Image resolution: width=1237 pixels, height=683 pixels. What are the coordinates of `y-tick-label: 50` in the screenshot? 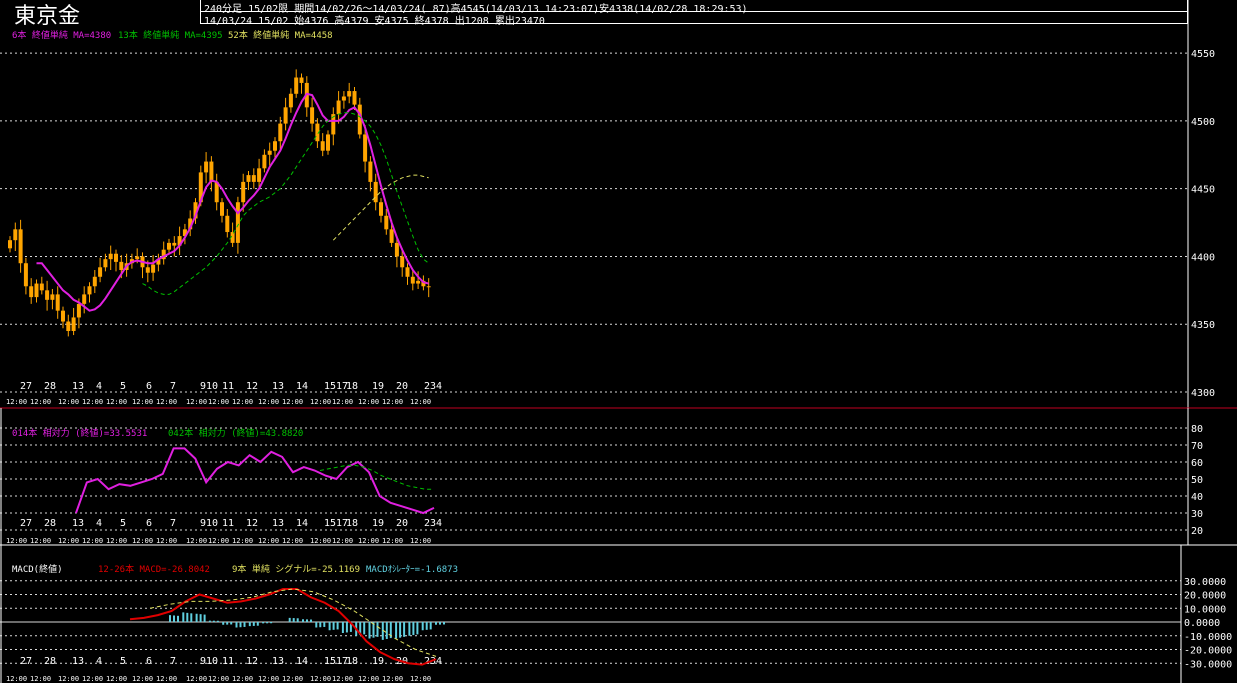 It's located at (1197, 480).